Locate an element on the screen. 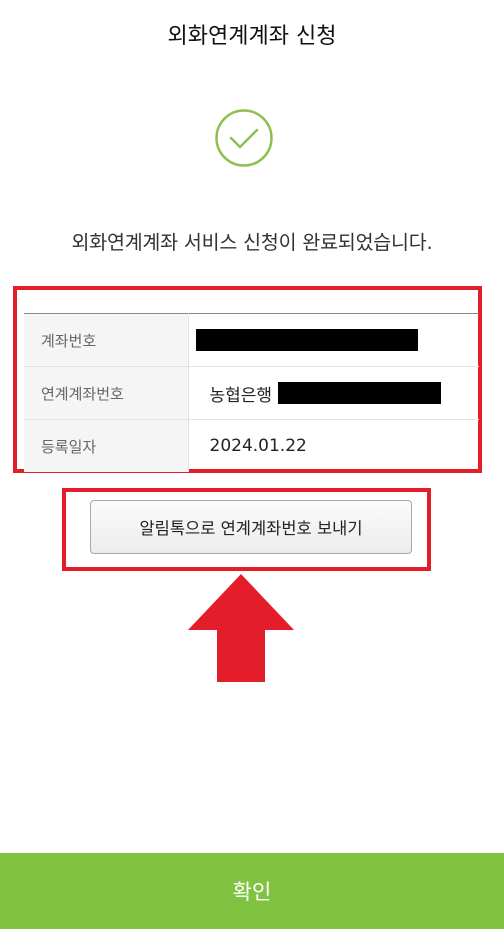 Image resolution: width=504 pixels, height=929 pixels. linked-bank-name: 농협은행 is located at coordinates (241, 395).